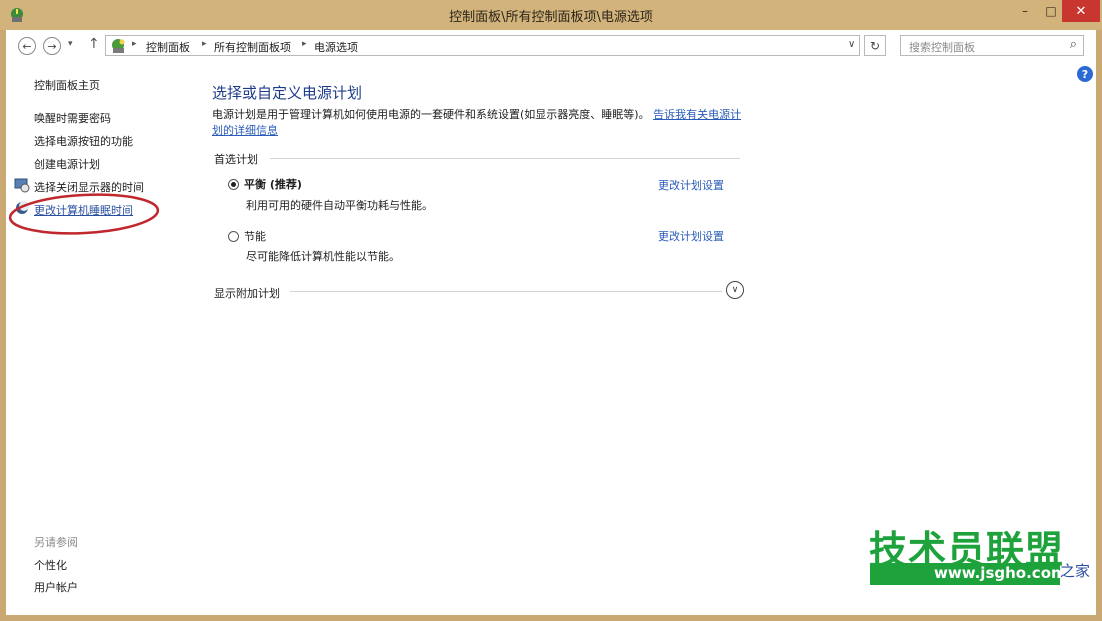 This screenshot has height=621, width=1102. I want to click on plan-balanced-settings-link: 更改计划设置, so click(691, 185).